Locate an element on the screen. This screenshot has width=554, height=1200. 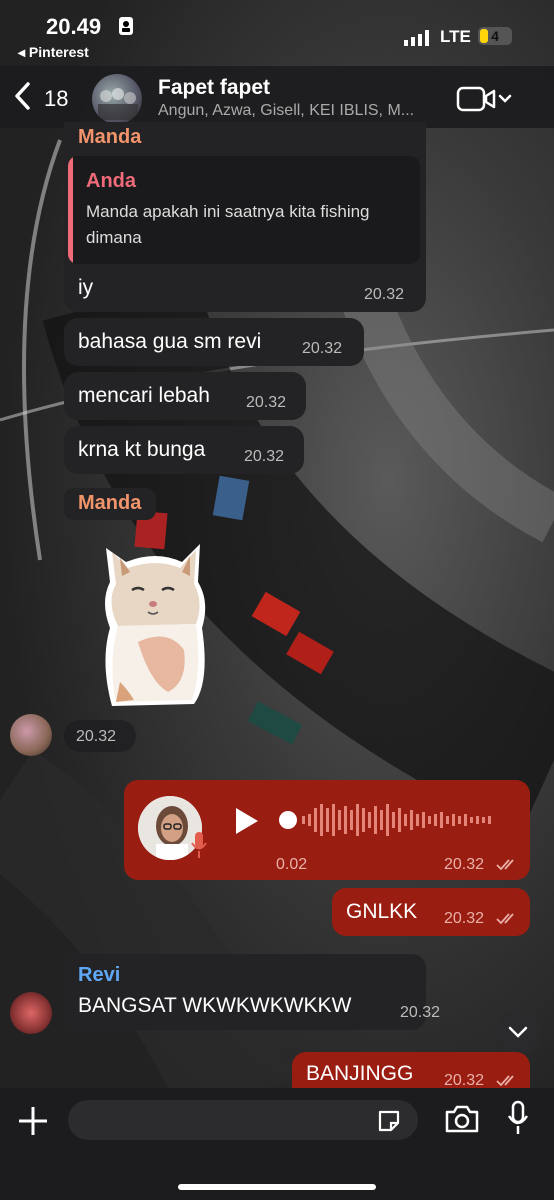
message-bubble: mencari lebah 20.32 is located at coordinates (185, 396).